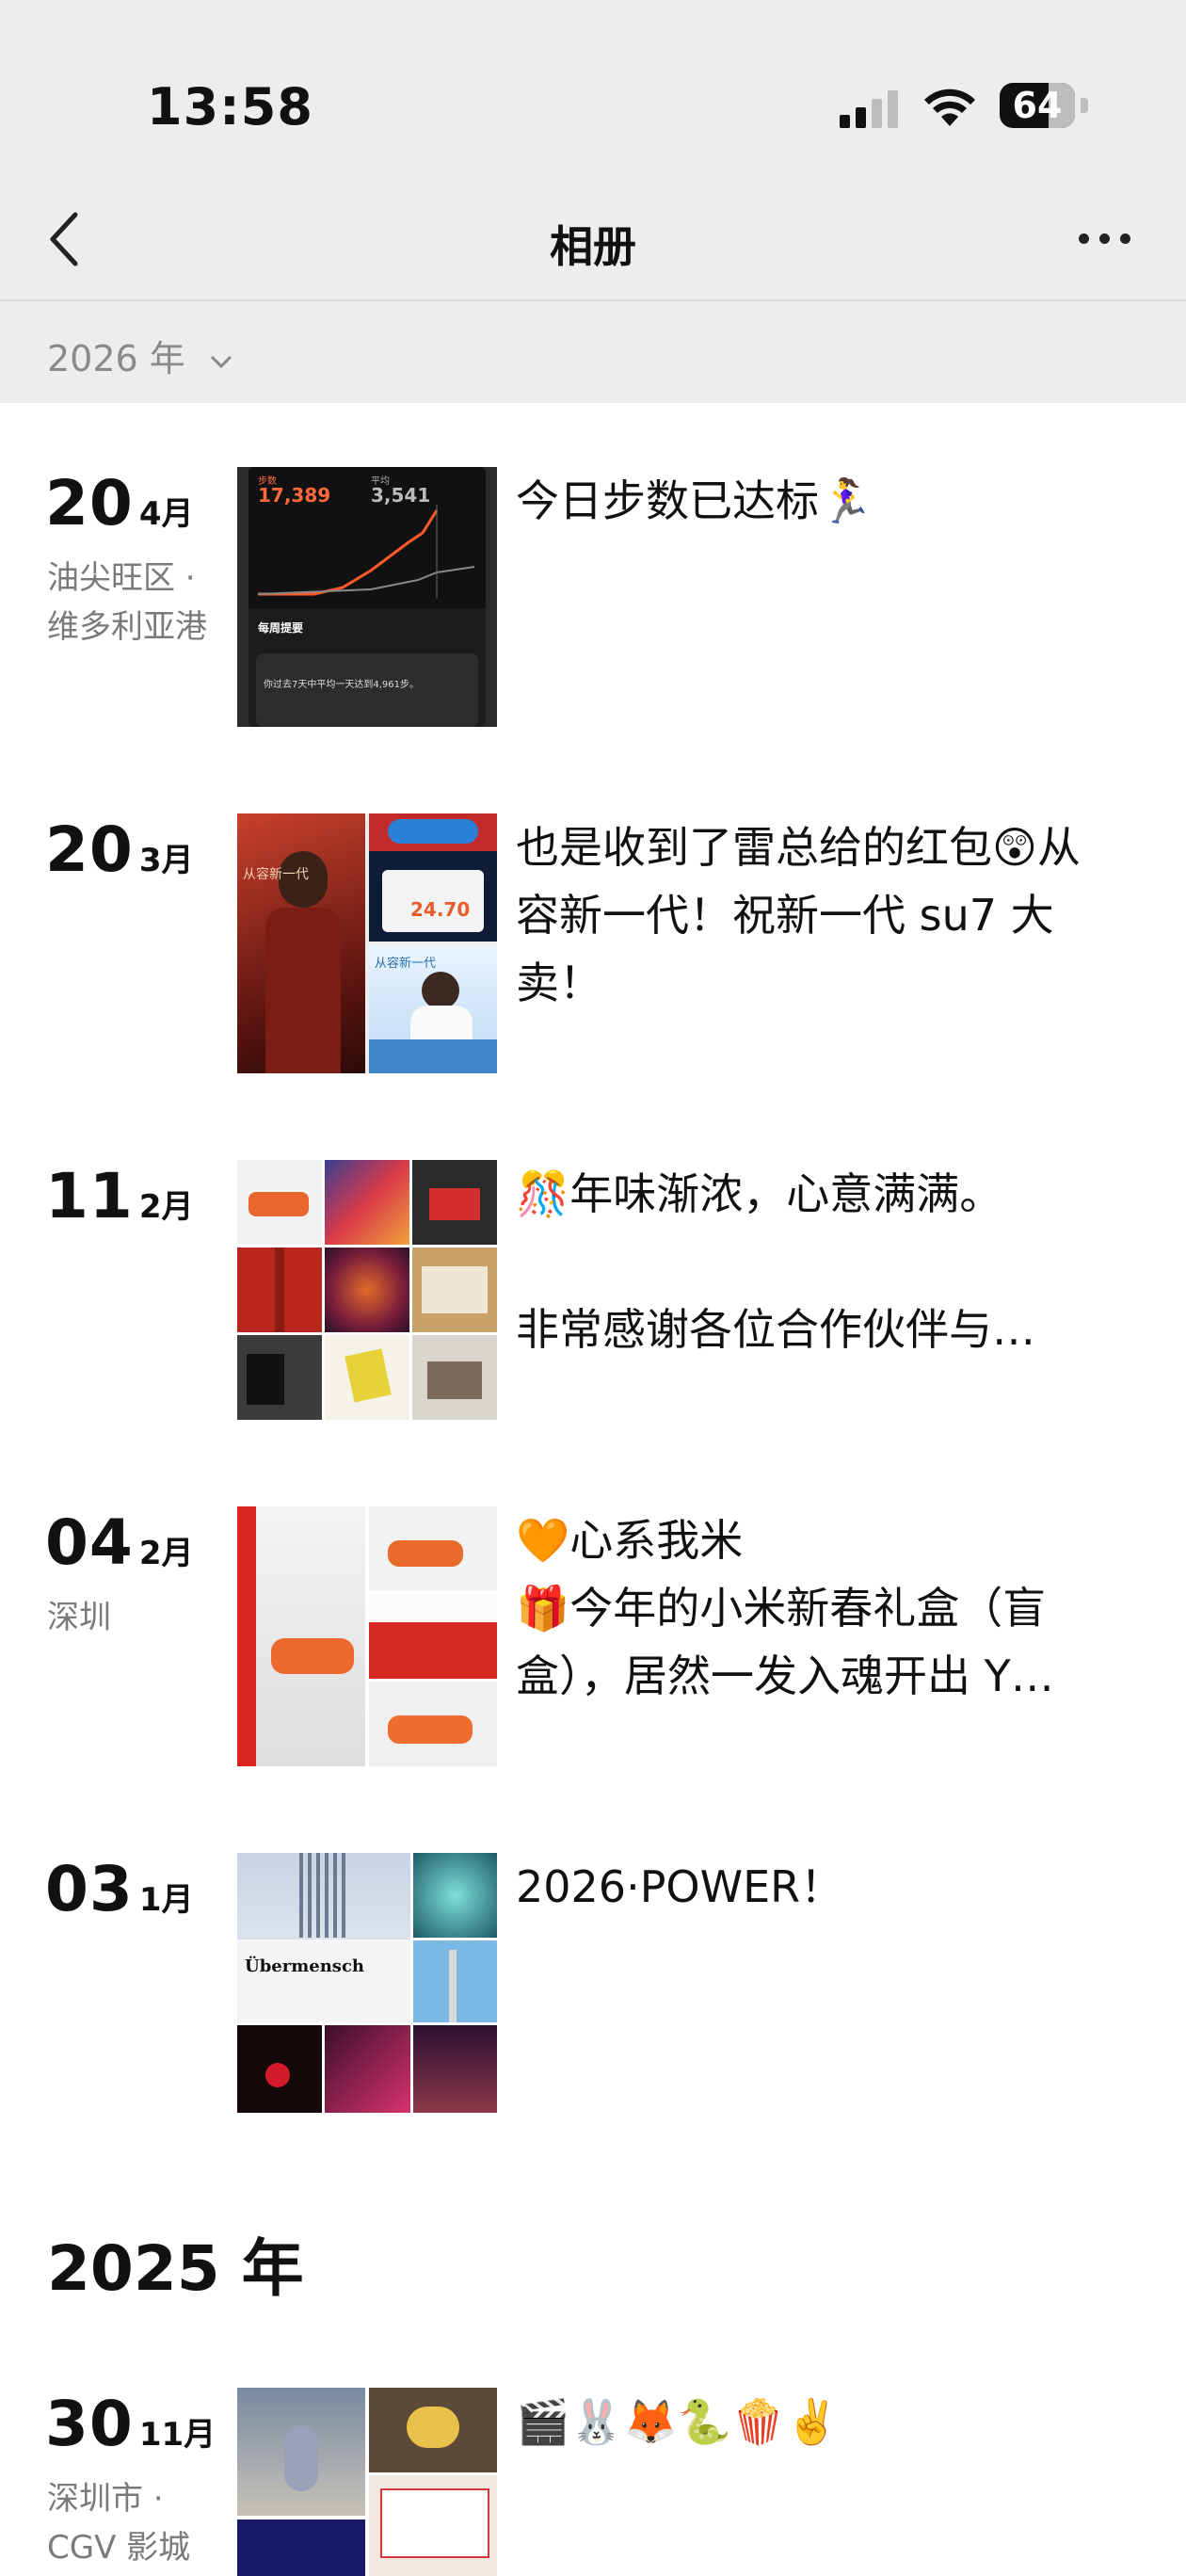 The image size is (1186, 2576). I want to click on entry-date: 30 11月, so click(130, 2424).